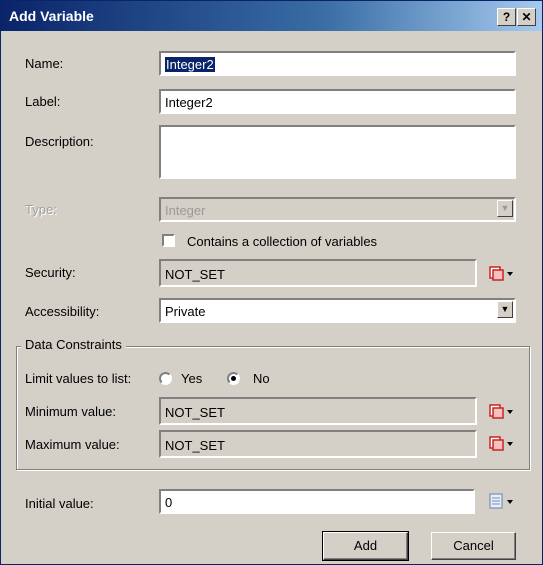  I want to click on name-input: Integer2, so click(337, 63).